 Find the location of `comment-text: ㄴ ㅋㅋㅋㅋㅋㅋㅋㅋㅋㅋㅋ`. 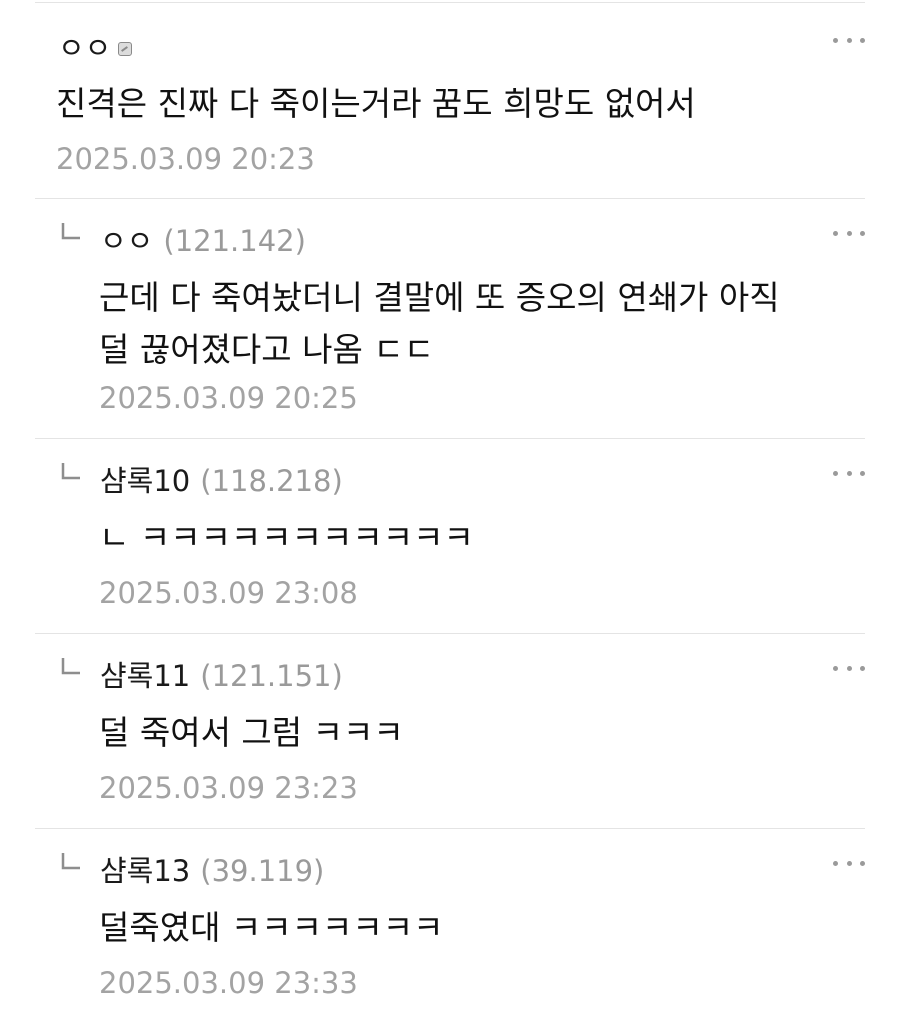

comment-text: ㄴ ㅋㅋㅋㅋㅋㅋㅋㅋㅋㅋㅋ is located at coordinates (286, 538).